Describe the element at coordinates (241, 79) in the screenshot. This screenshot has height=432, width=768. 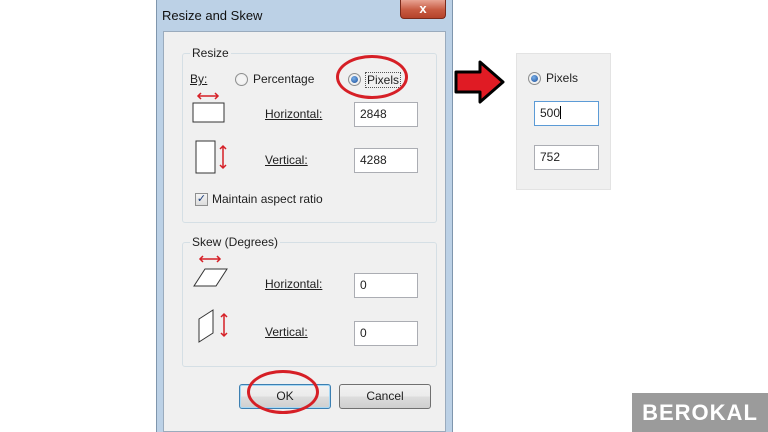
I see `percentage-radio` at that location.